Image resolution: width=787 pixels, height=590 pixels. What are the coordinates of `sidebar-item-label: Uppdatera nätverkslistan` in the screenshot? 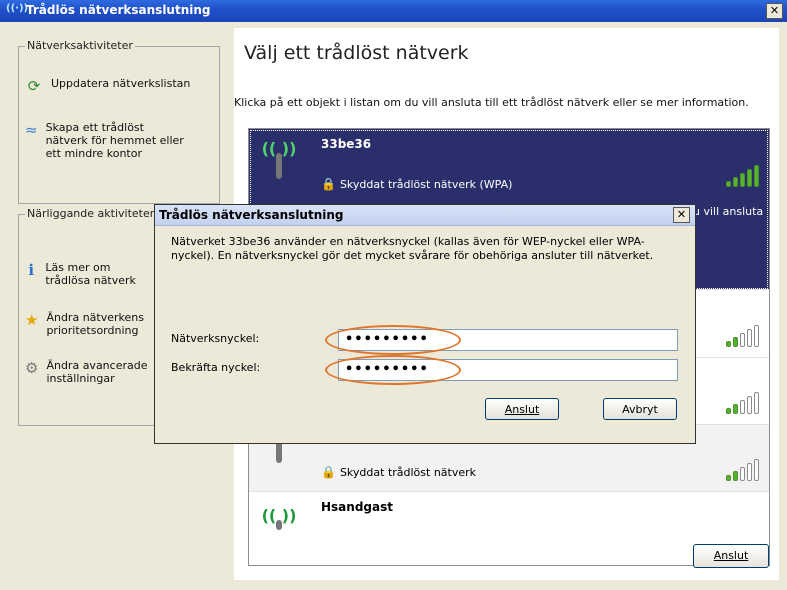 It's located at (121, 83).